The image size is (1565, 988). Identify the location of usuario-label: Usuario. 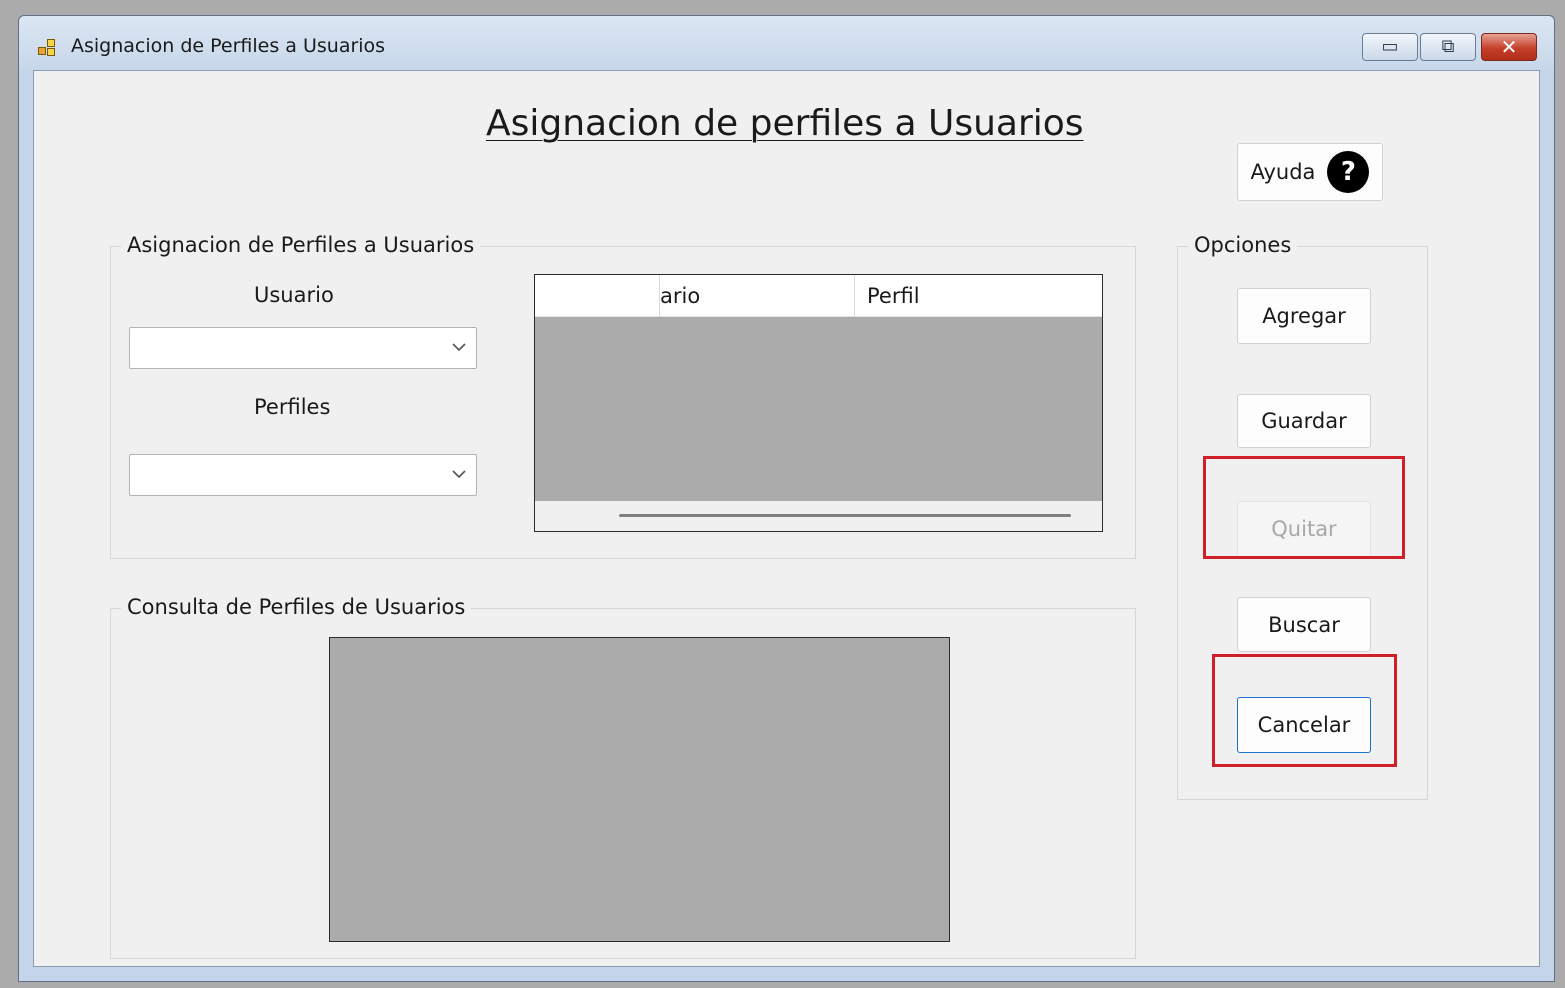
(294, 295).